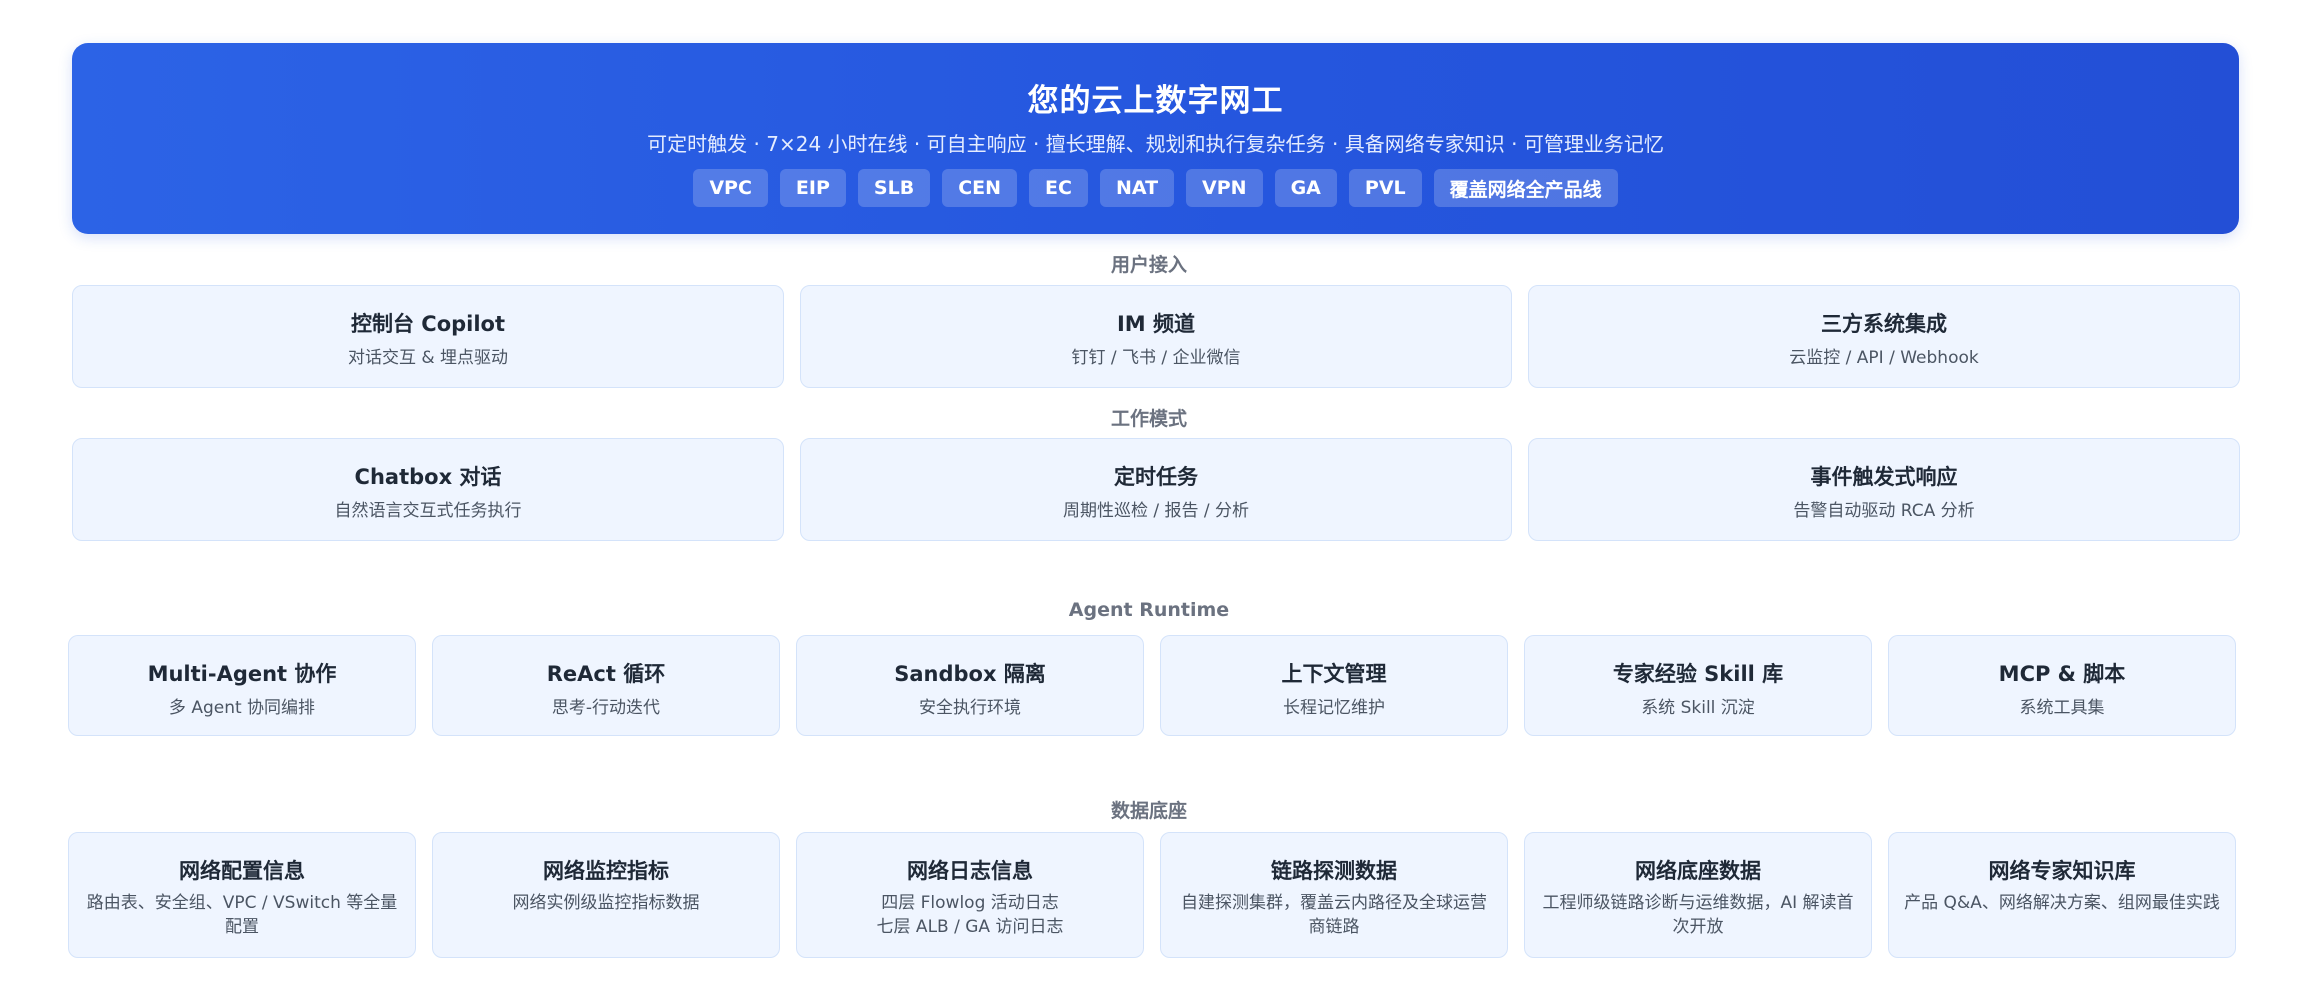 The width and height of the screenshot is (2298, 992). What do you see at coordinates (1149, 610) in the screenshot?
I see `section-label-runtime: Agent Runtime` at bounding box center [1149, 610].